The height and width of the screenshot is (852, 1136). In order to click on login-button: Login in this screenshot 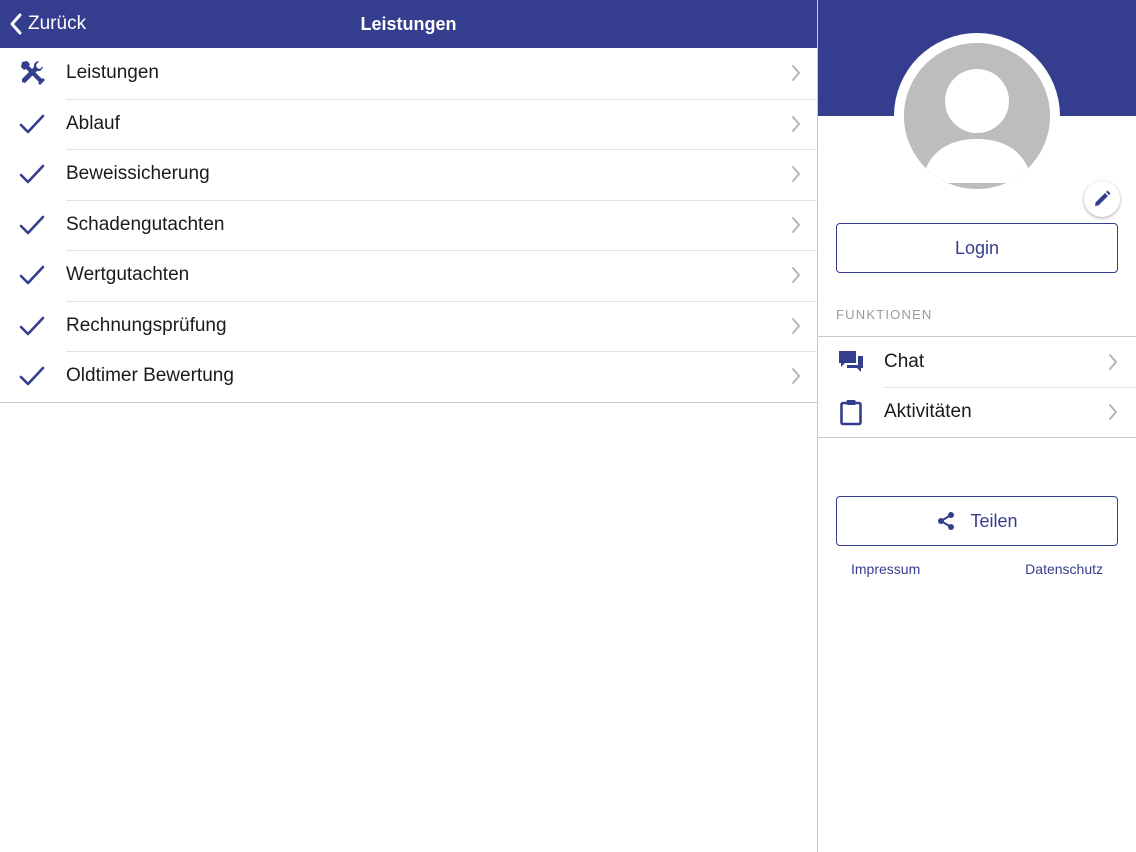, I will do `click(977, 248)`.